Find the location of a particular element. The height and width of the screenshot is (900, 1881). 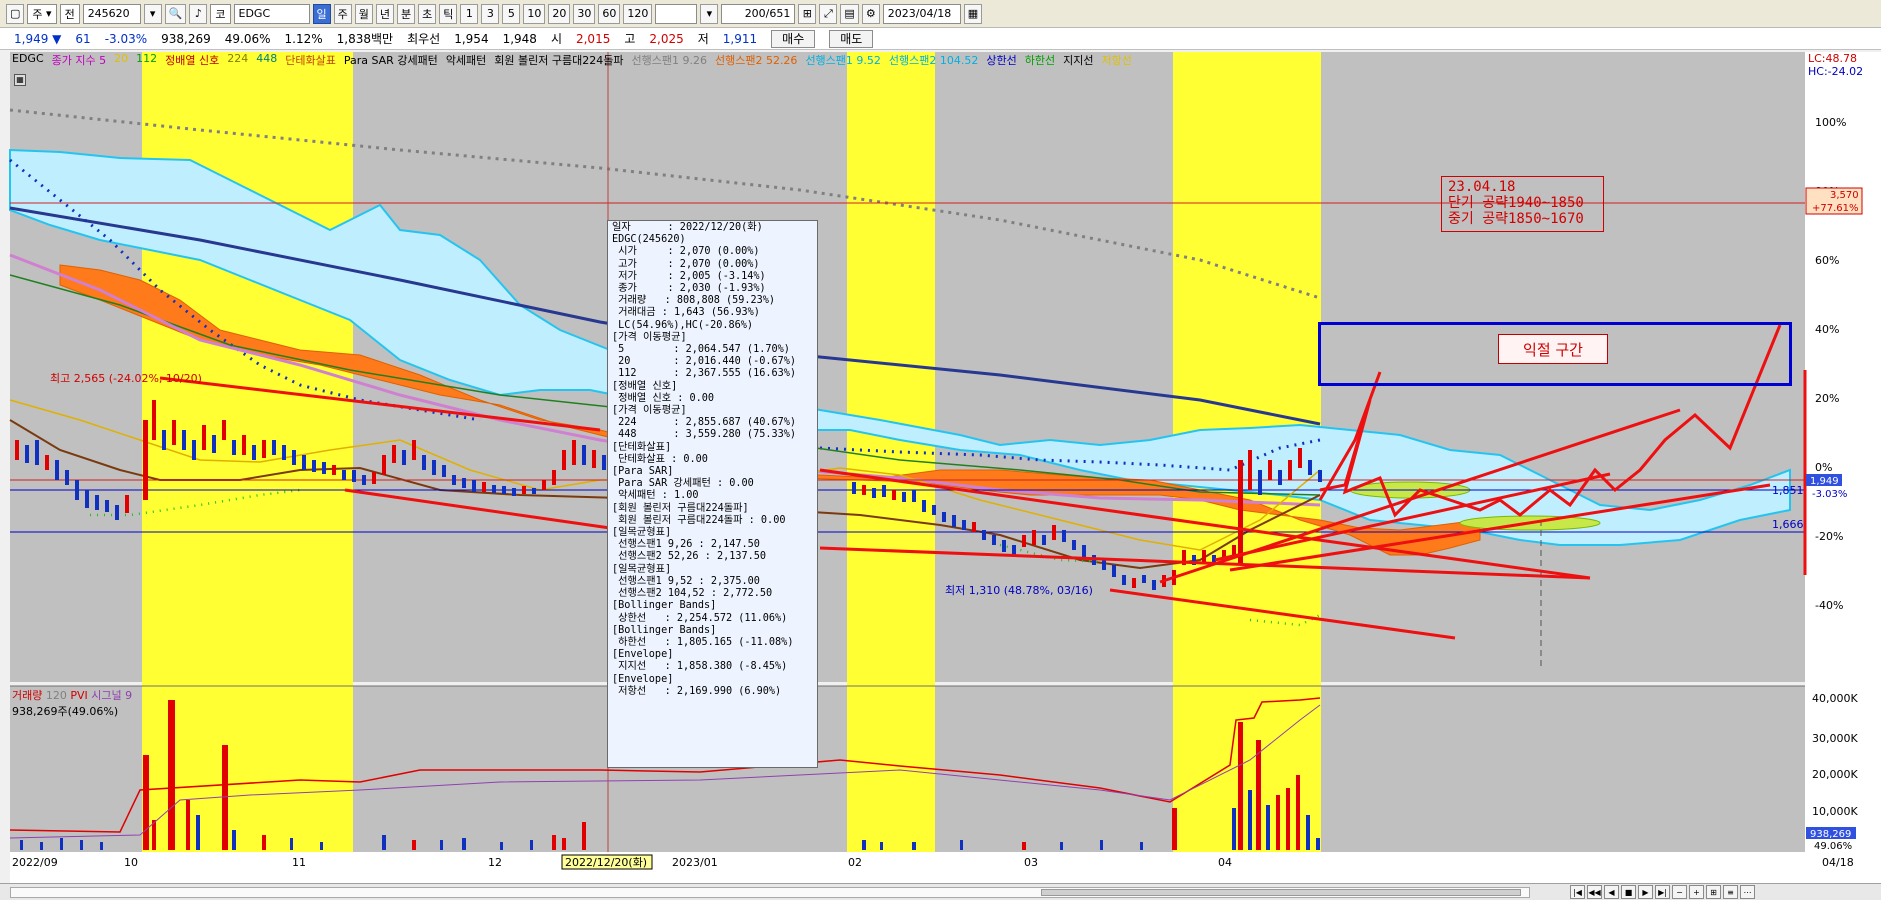

horizontal-scrollbar is located at coordinates (770, 892).